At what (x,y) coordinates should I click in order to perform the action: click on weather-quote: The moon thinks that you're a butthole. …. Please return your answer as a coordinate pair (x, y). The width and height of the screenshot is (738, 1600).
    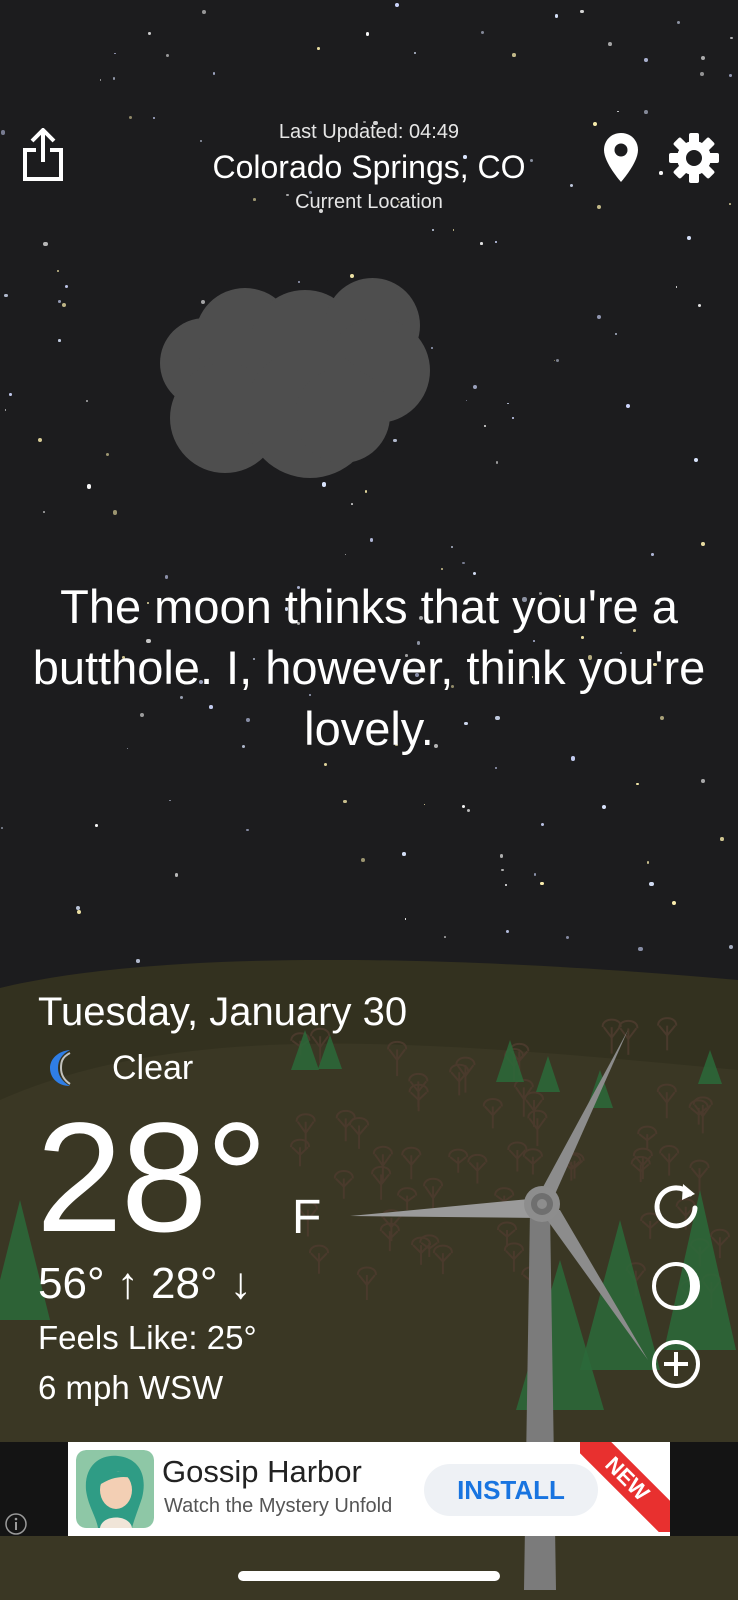
    Looking at the image, I should click on (369, 667).